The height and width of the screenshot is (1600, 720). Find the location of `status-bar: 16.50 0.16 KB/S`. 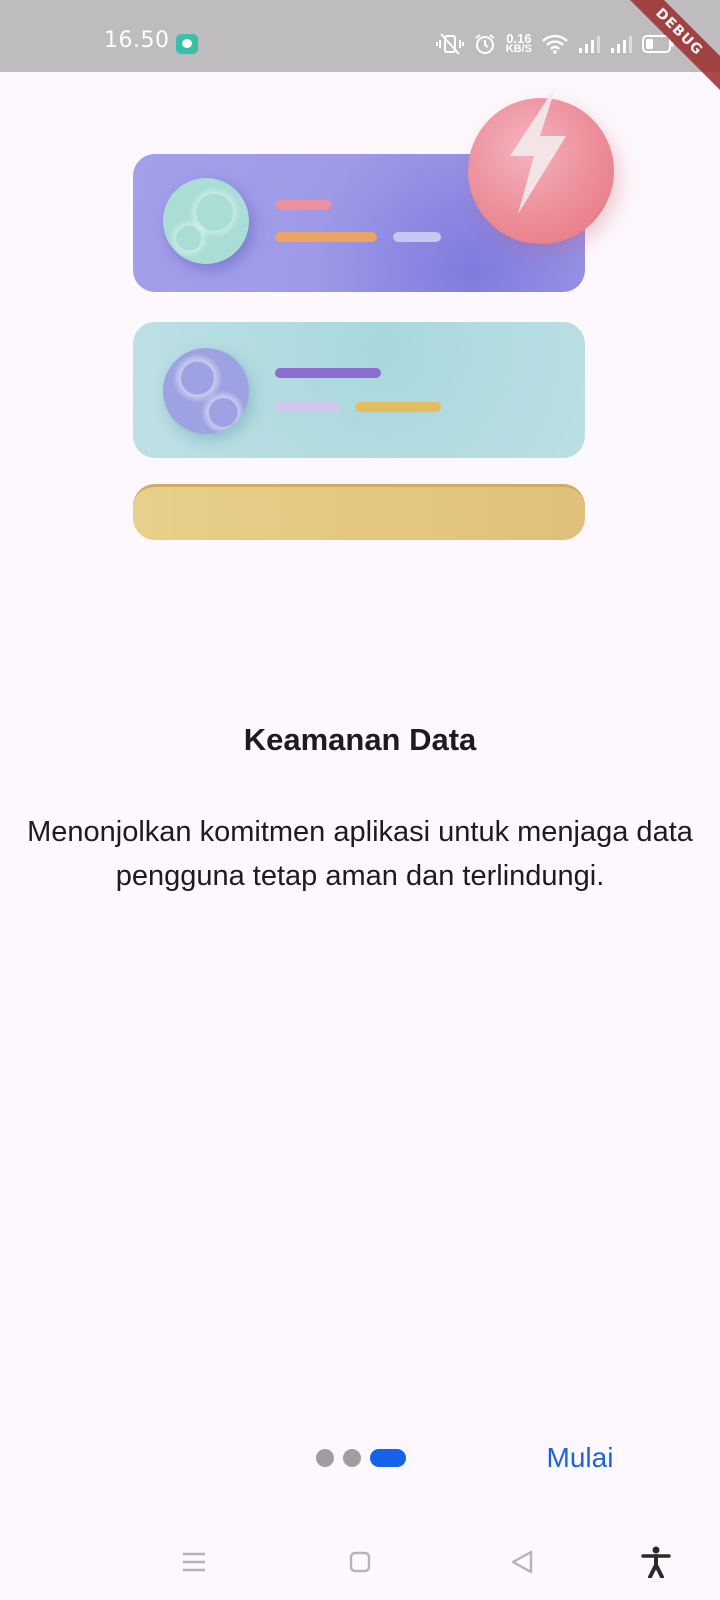

status-bar: 16.50 0.16 KB/S is located at coordinates (360, 36).